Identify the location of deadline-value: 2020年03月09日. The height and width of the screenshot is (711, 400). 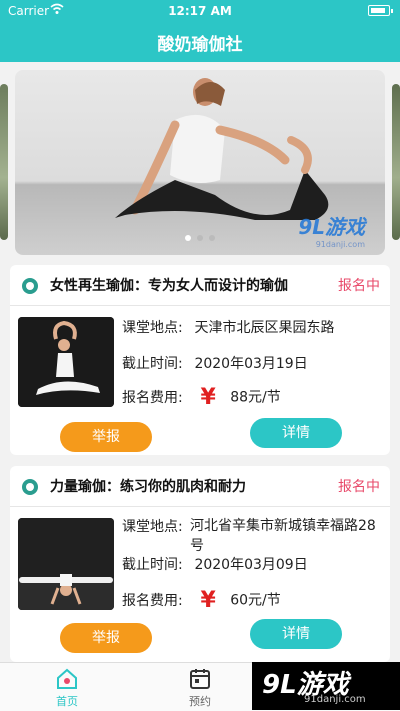
(251, 565).